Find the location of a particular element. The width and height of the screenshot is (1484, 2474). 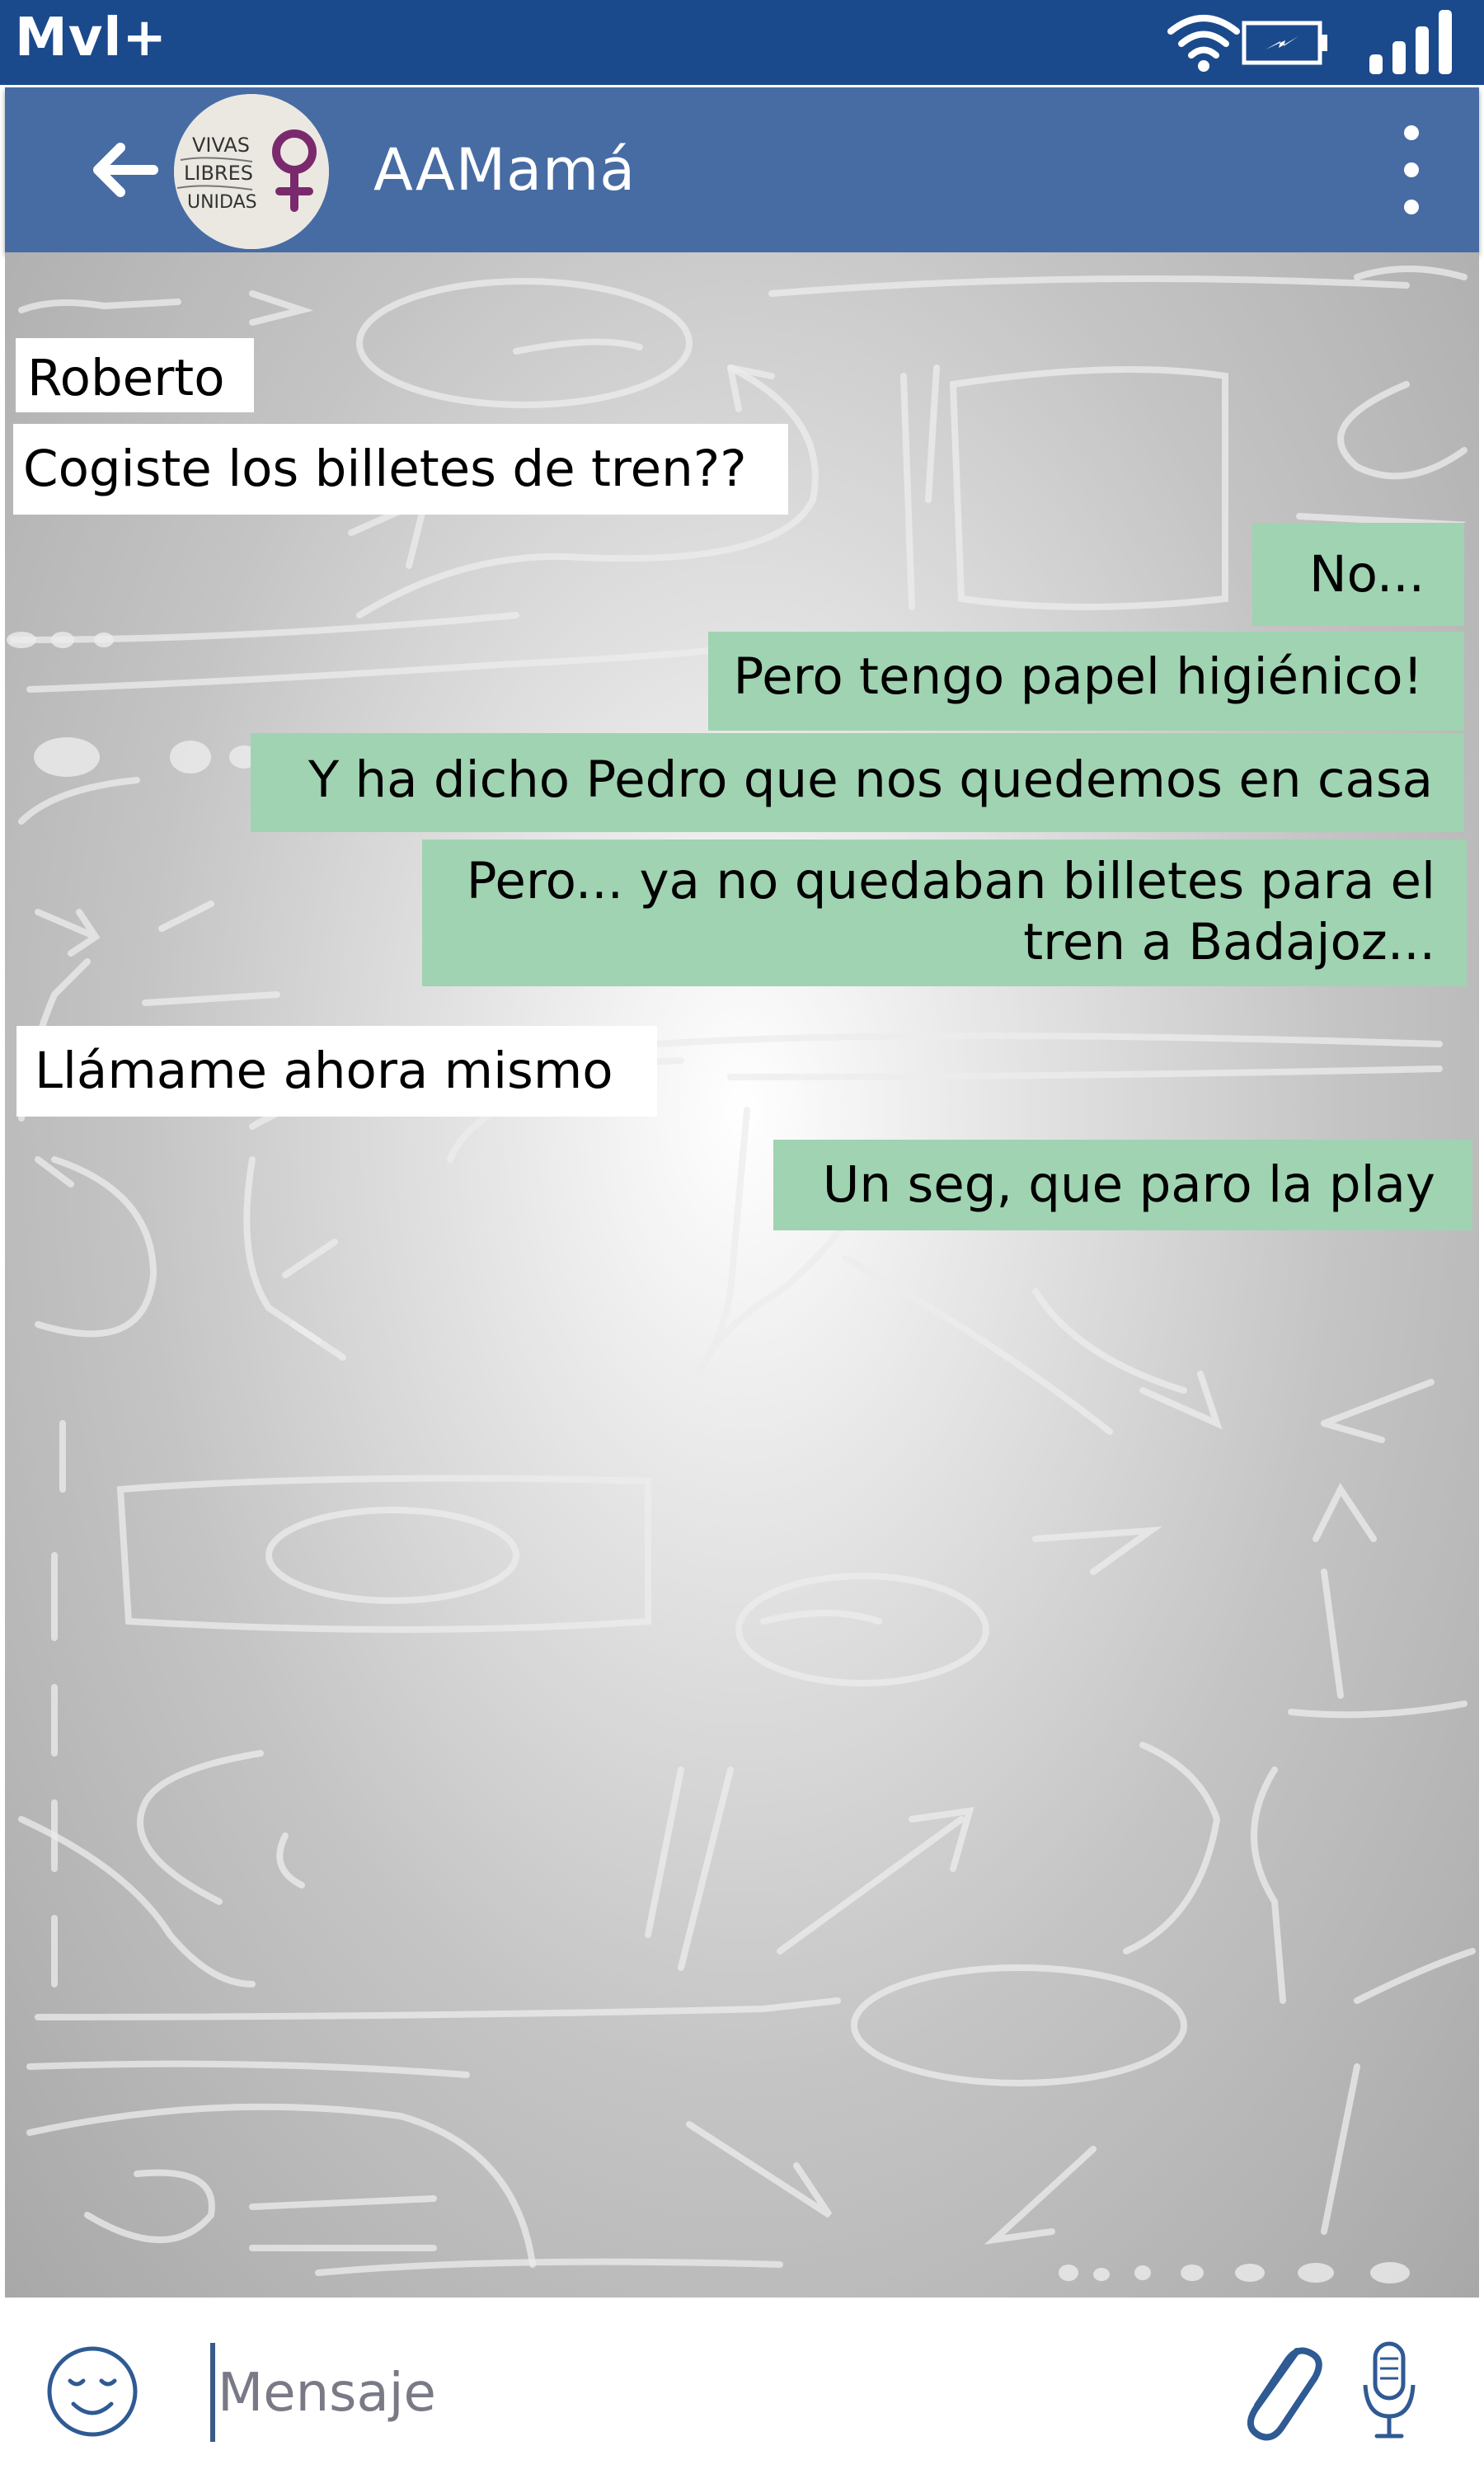

message-bubble-incoming: Cogiste los billetes de tren?? is located at coordinates (400, 469).